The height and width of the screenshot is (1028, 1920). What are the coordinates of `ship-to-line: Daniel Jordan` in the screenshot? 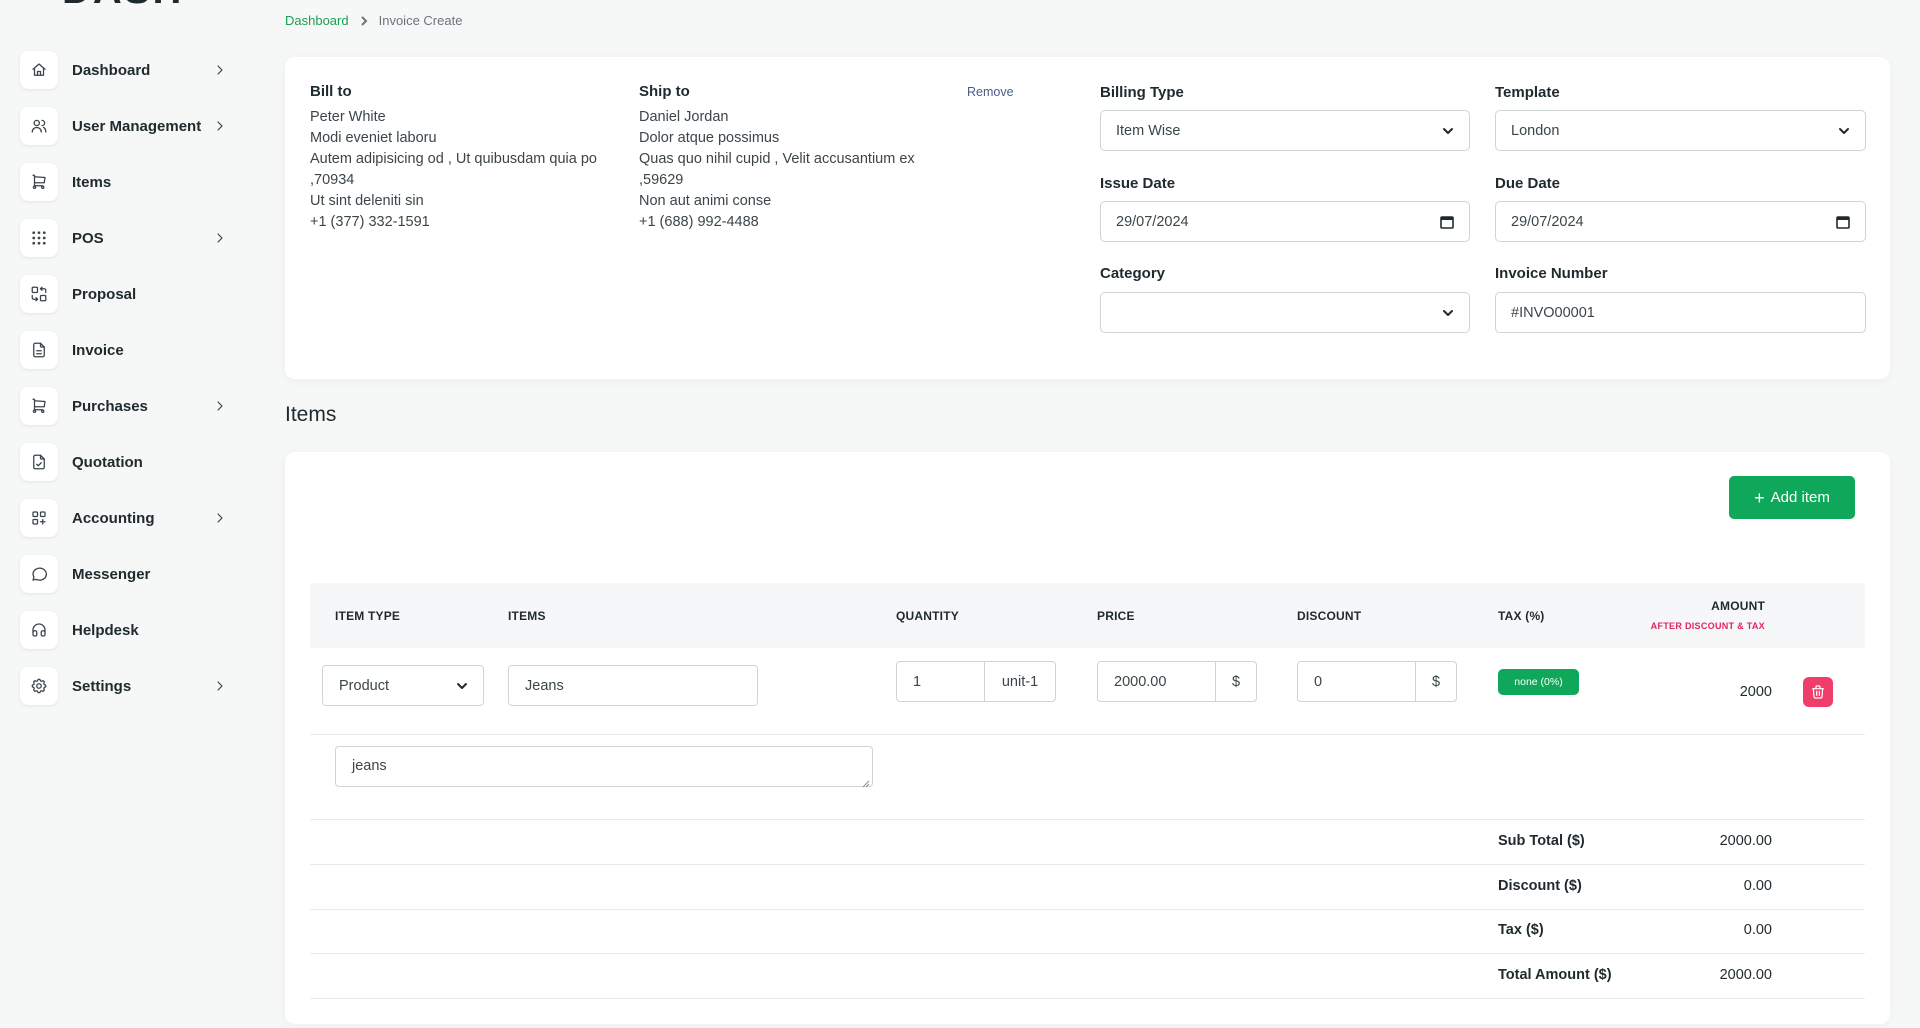 It's located at (684, 117).